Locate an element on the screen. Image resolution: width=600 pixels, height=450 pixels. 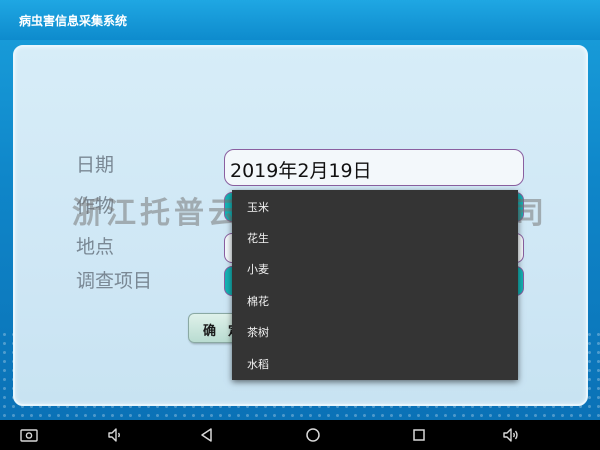
dropdown-option-label: 花生 is located at coordinates (258, 238).